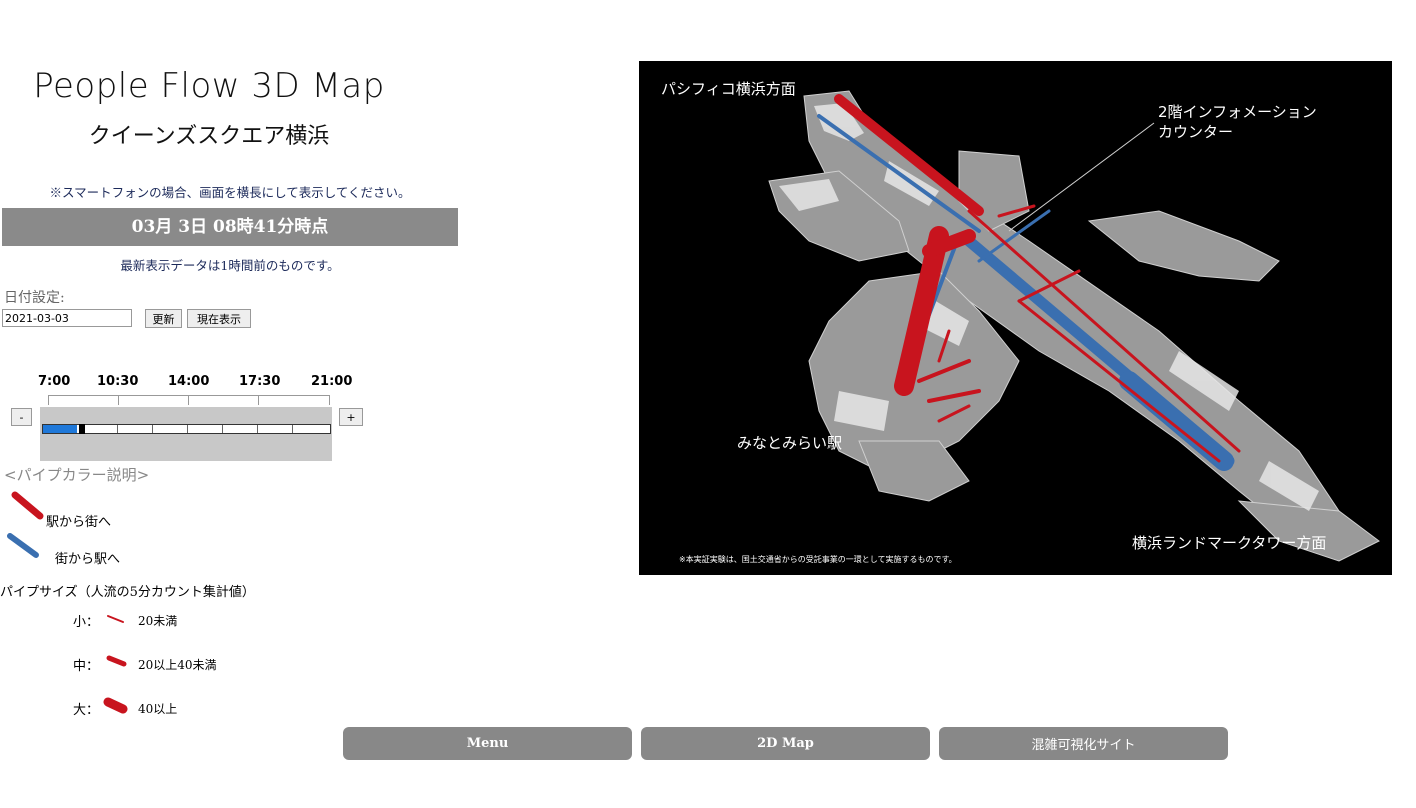  Describe the element at coordinates (790, 443) in the screenshot. I see `map-label-station: みなとみらい駅` at that location.